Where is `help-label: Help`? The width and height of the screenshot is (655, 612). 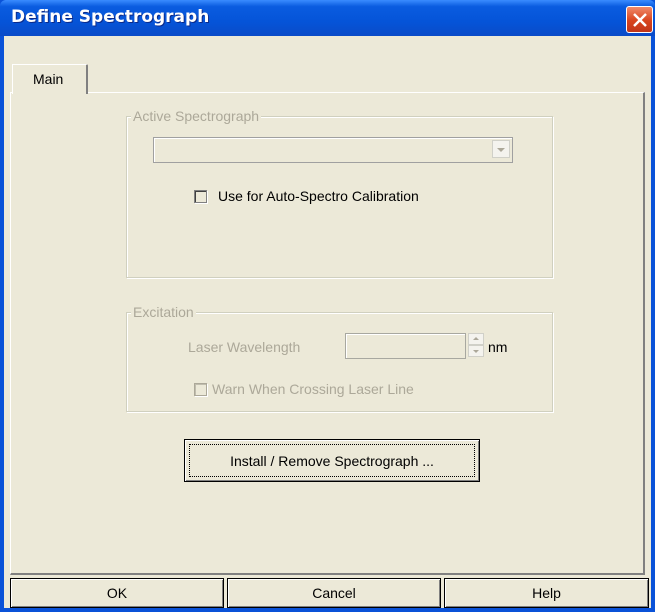 help-label: Help is located at coordinates (546, 593).